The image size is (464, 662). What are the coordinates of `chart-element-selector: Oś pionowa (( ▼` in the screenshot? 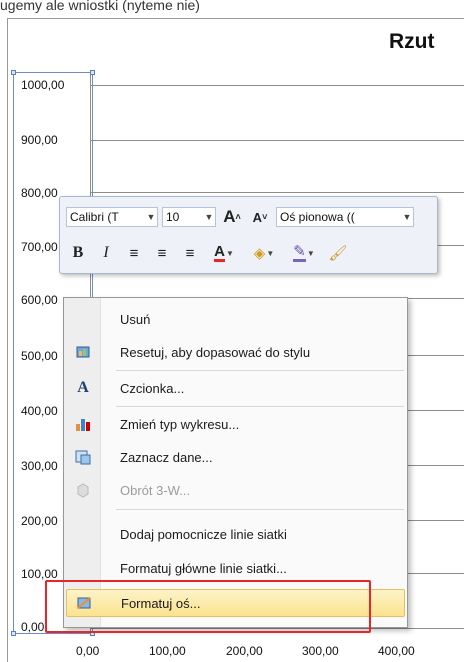 It's located at (345, 217).